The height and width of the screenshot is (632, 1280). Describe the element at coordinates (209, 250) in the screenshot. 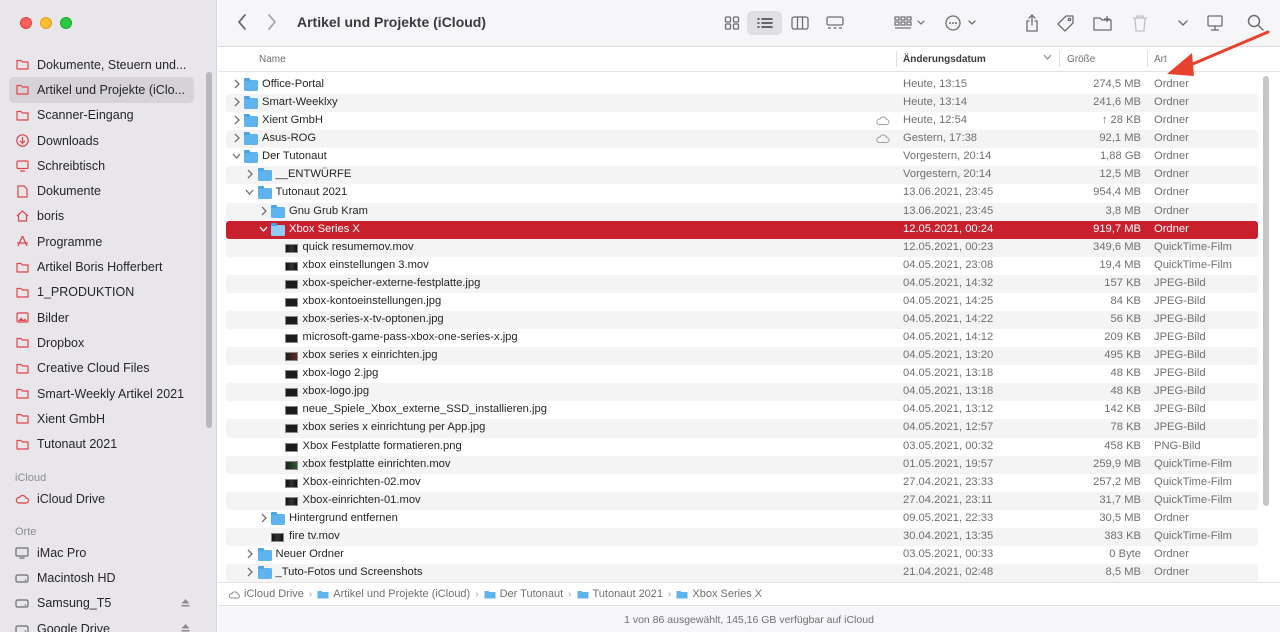

I see `sidebar-scrollbar` at that location.